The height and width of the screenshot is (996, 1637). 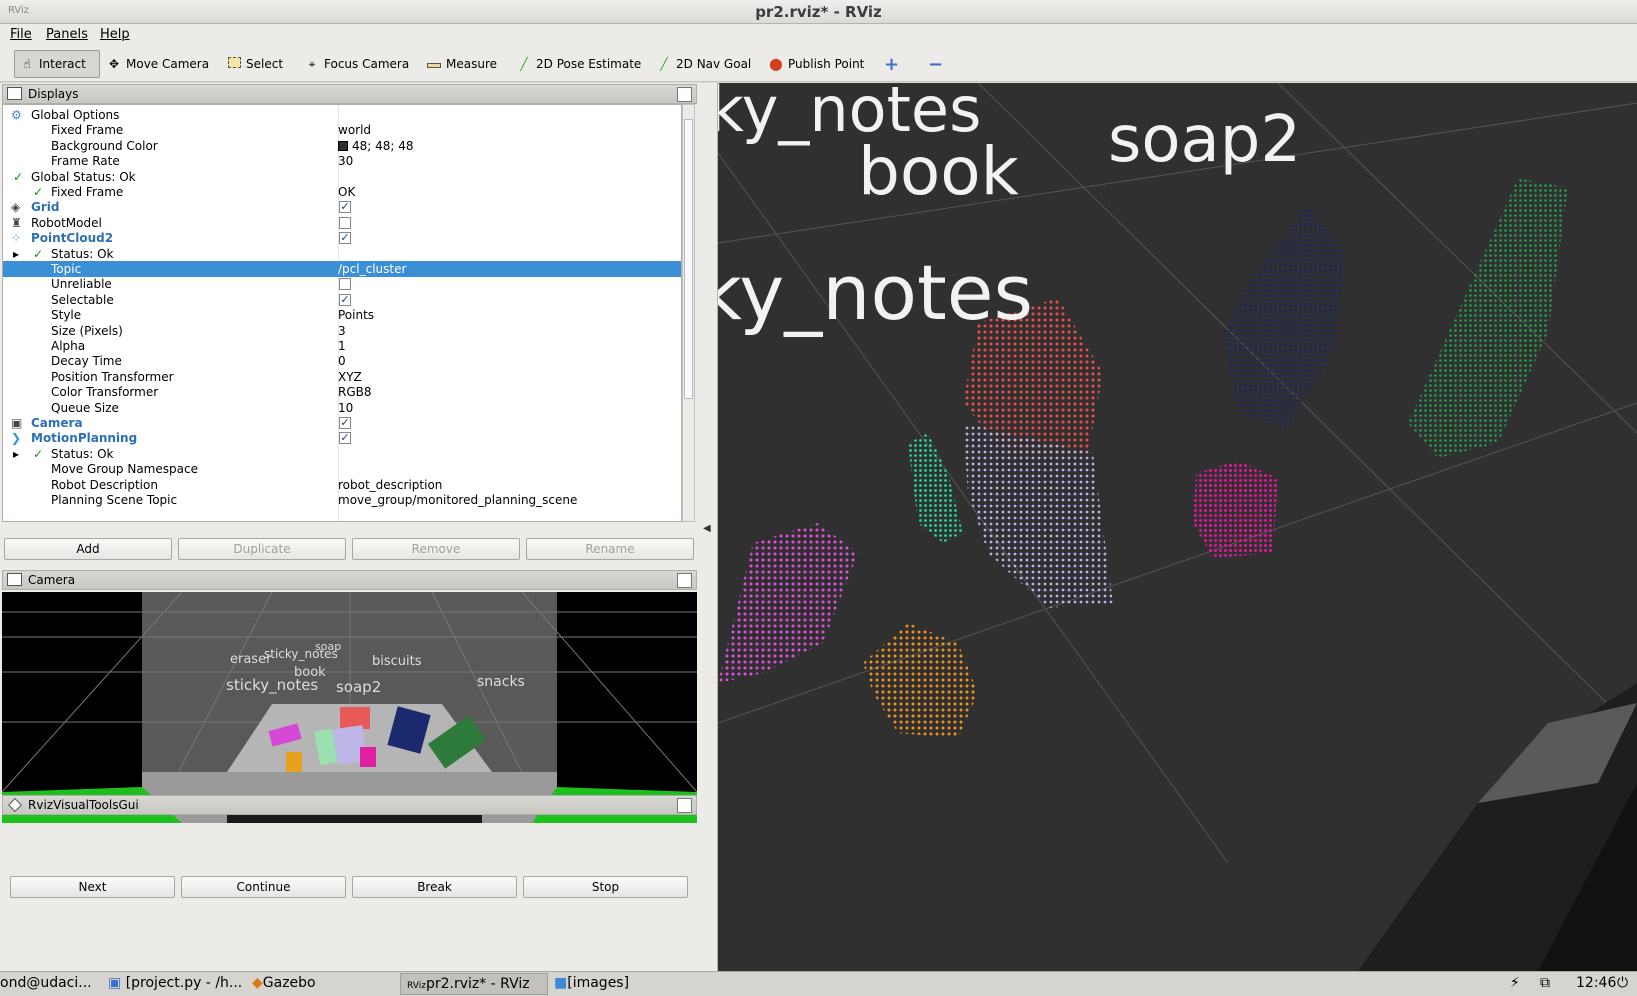 I want to click on tree-row: ♜ RobotModel, so click(x=342, y=223).